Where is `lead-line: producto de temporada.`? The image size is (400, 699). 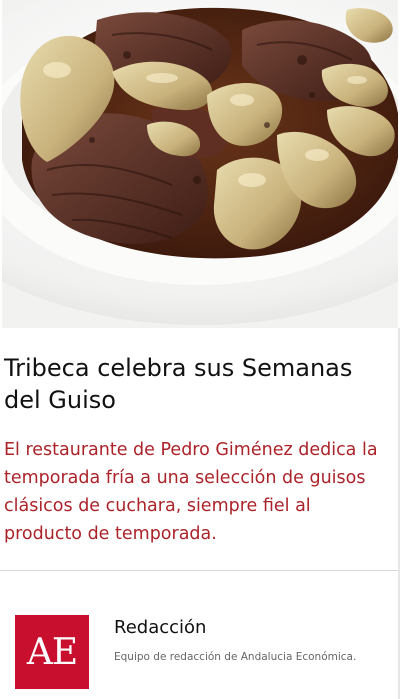 lead-line: producto de temporada. is located at coordinates (110, 534).